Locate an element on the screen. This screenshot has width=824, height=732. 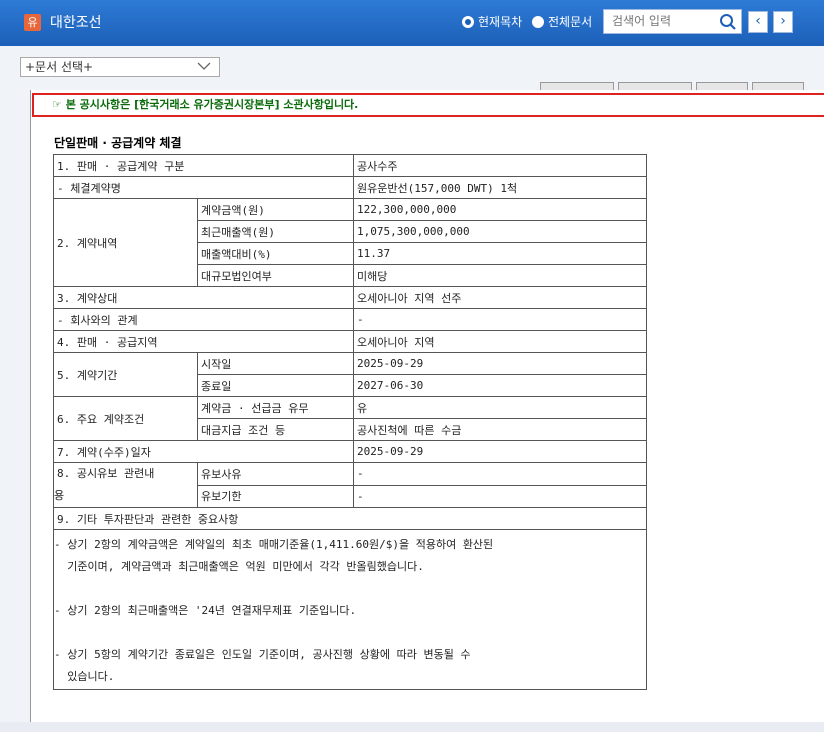
document-select: +문서 선택+ is located at coordinates (120, 67).